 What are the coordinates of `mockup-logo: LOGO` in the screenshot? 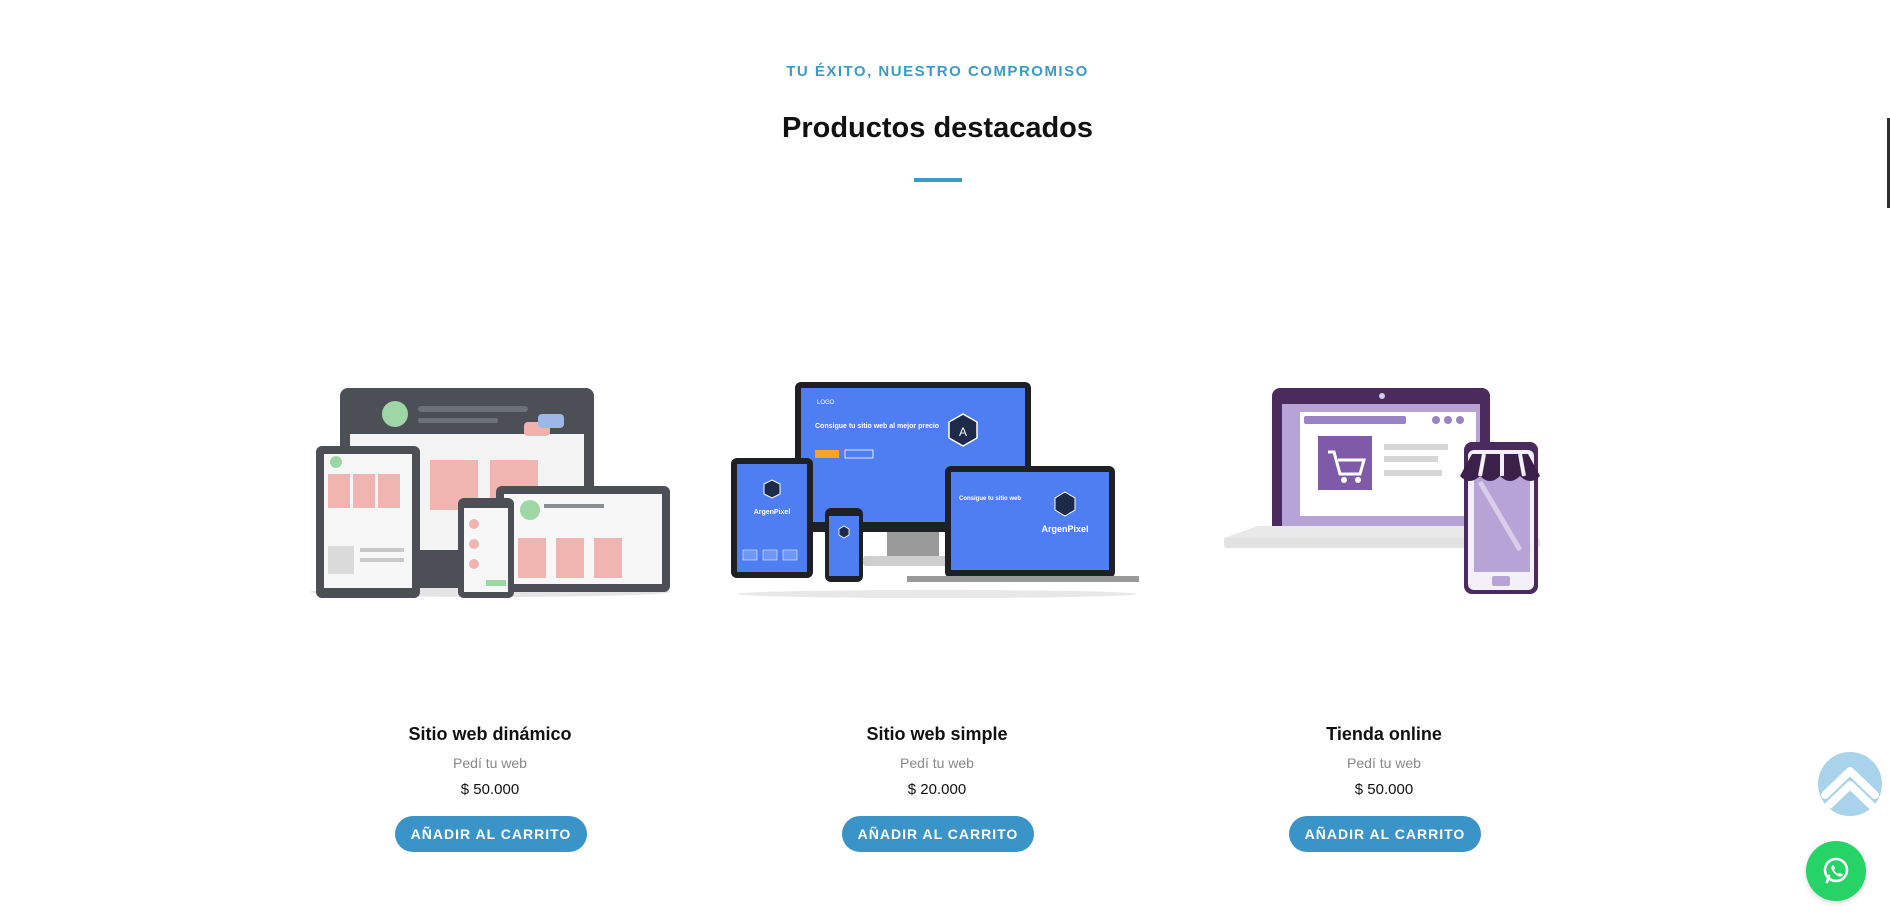 It's located at (826, 403).